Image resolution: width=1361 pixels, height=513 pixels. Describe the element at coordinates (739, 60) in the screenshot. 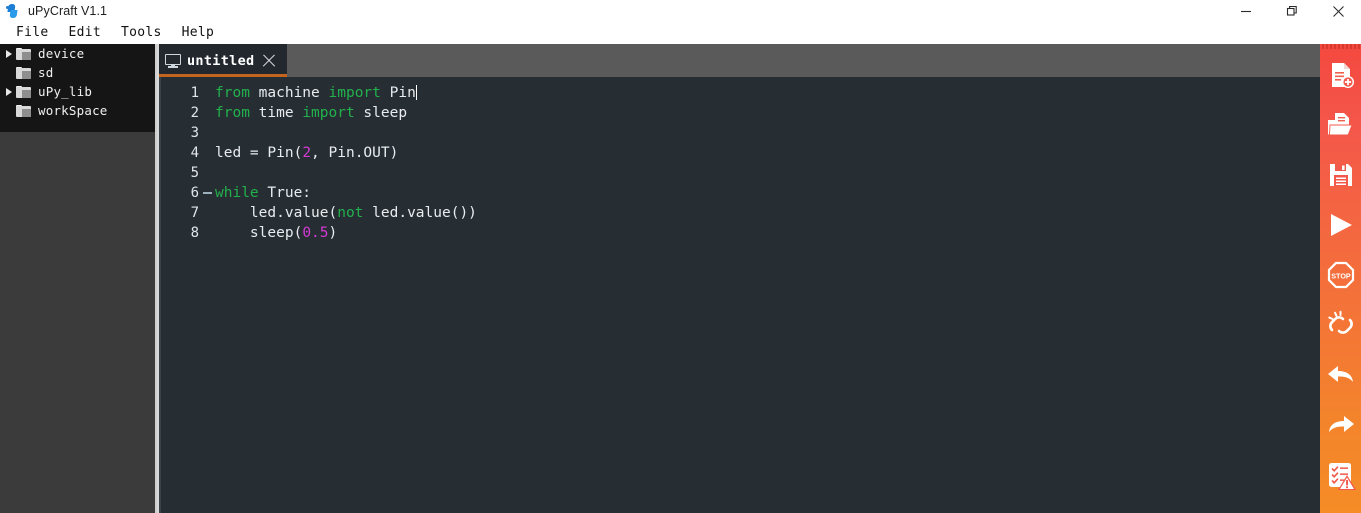

I see `tab-strip: untitled` at that location.